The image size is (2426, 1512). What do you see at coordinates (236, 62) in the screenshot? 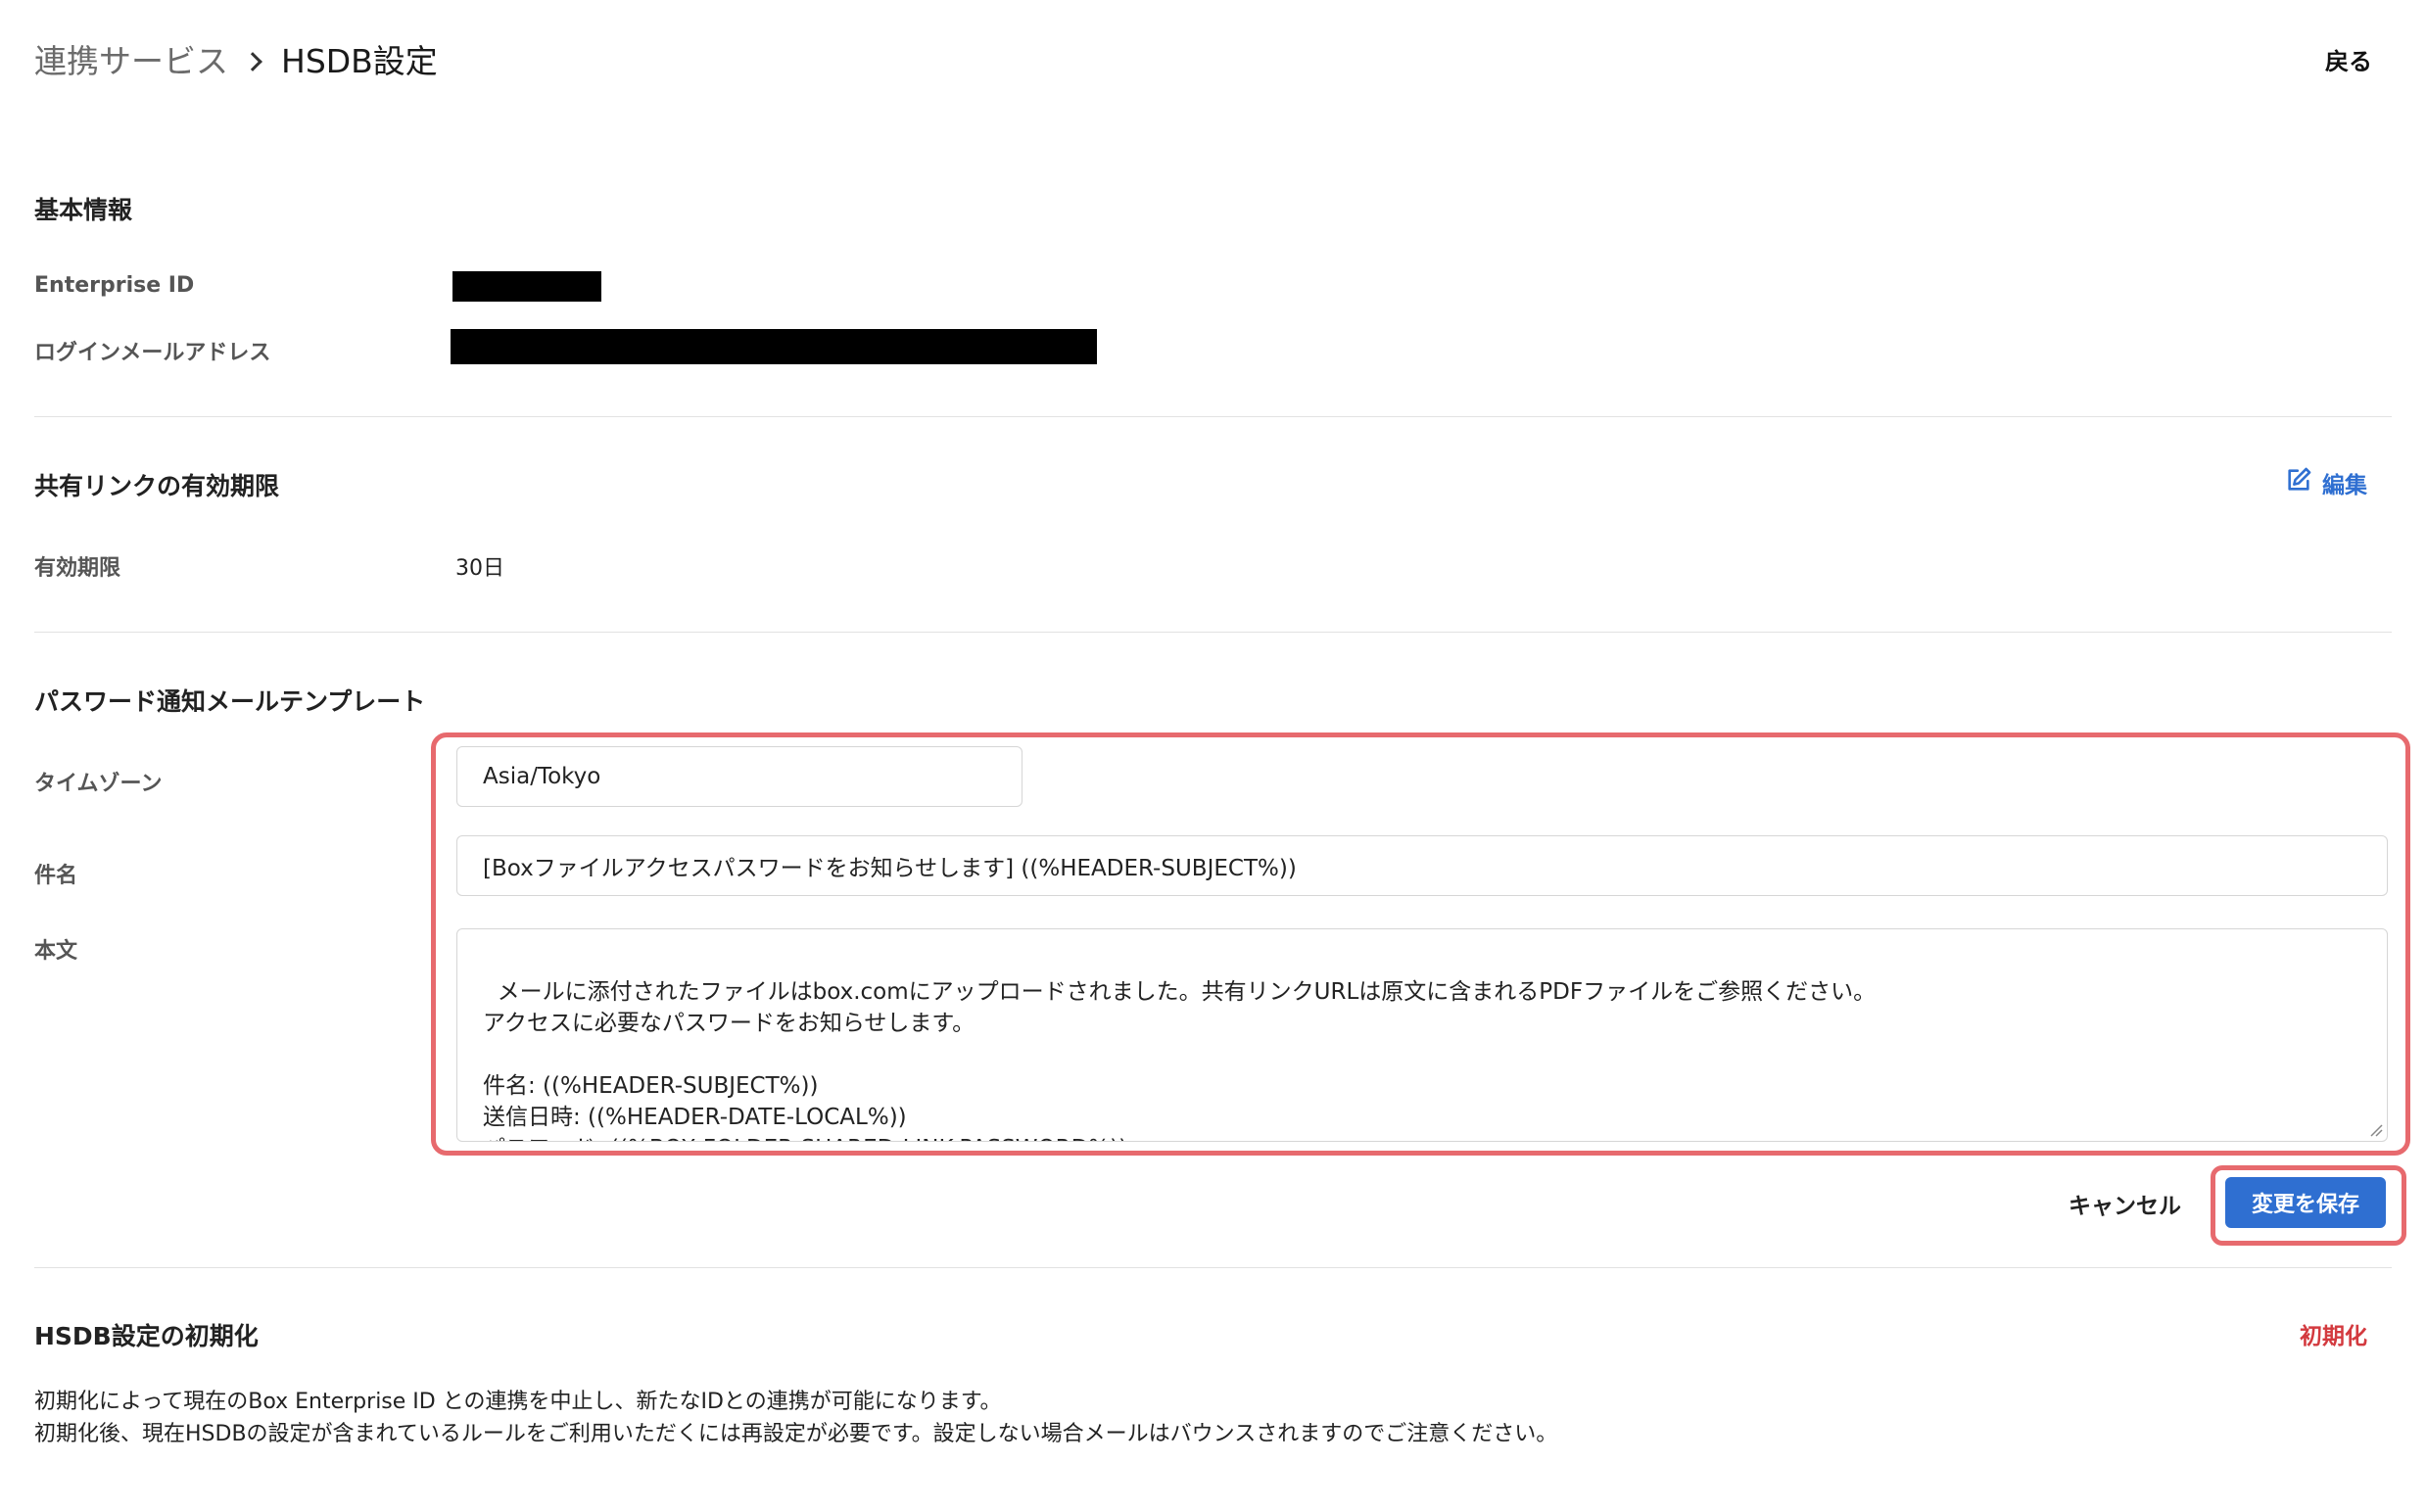
I see `breadcrumb: 連携サービス HSDB設定` at bounding box center [236, 62].